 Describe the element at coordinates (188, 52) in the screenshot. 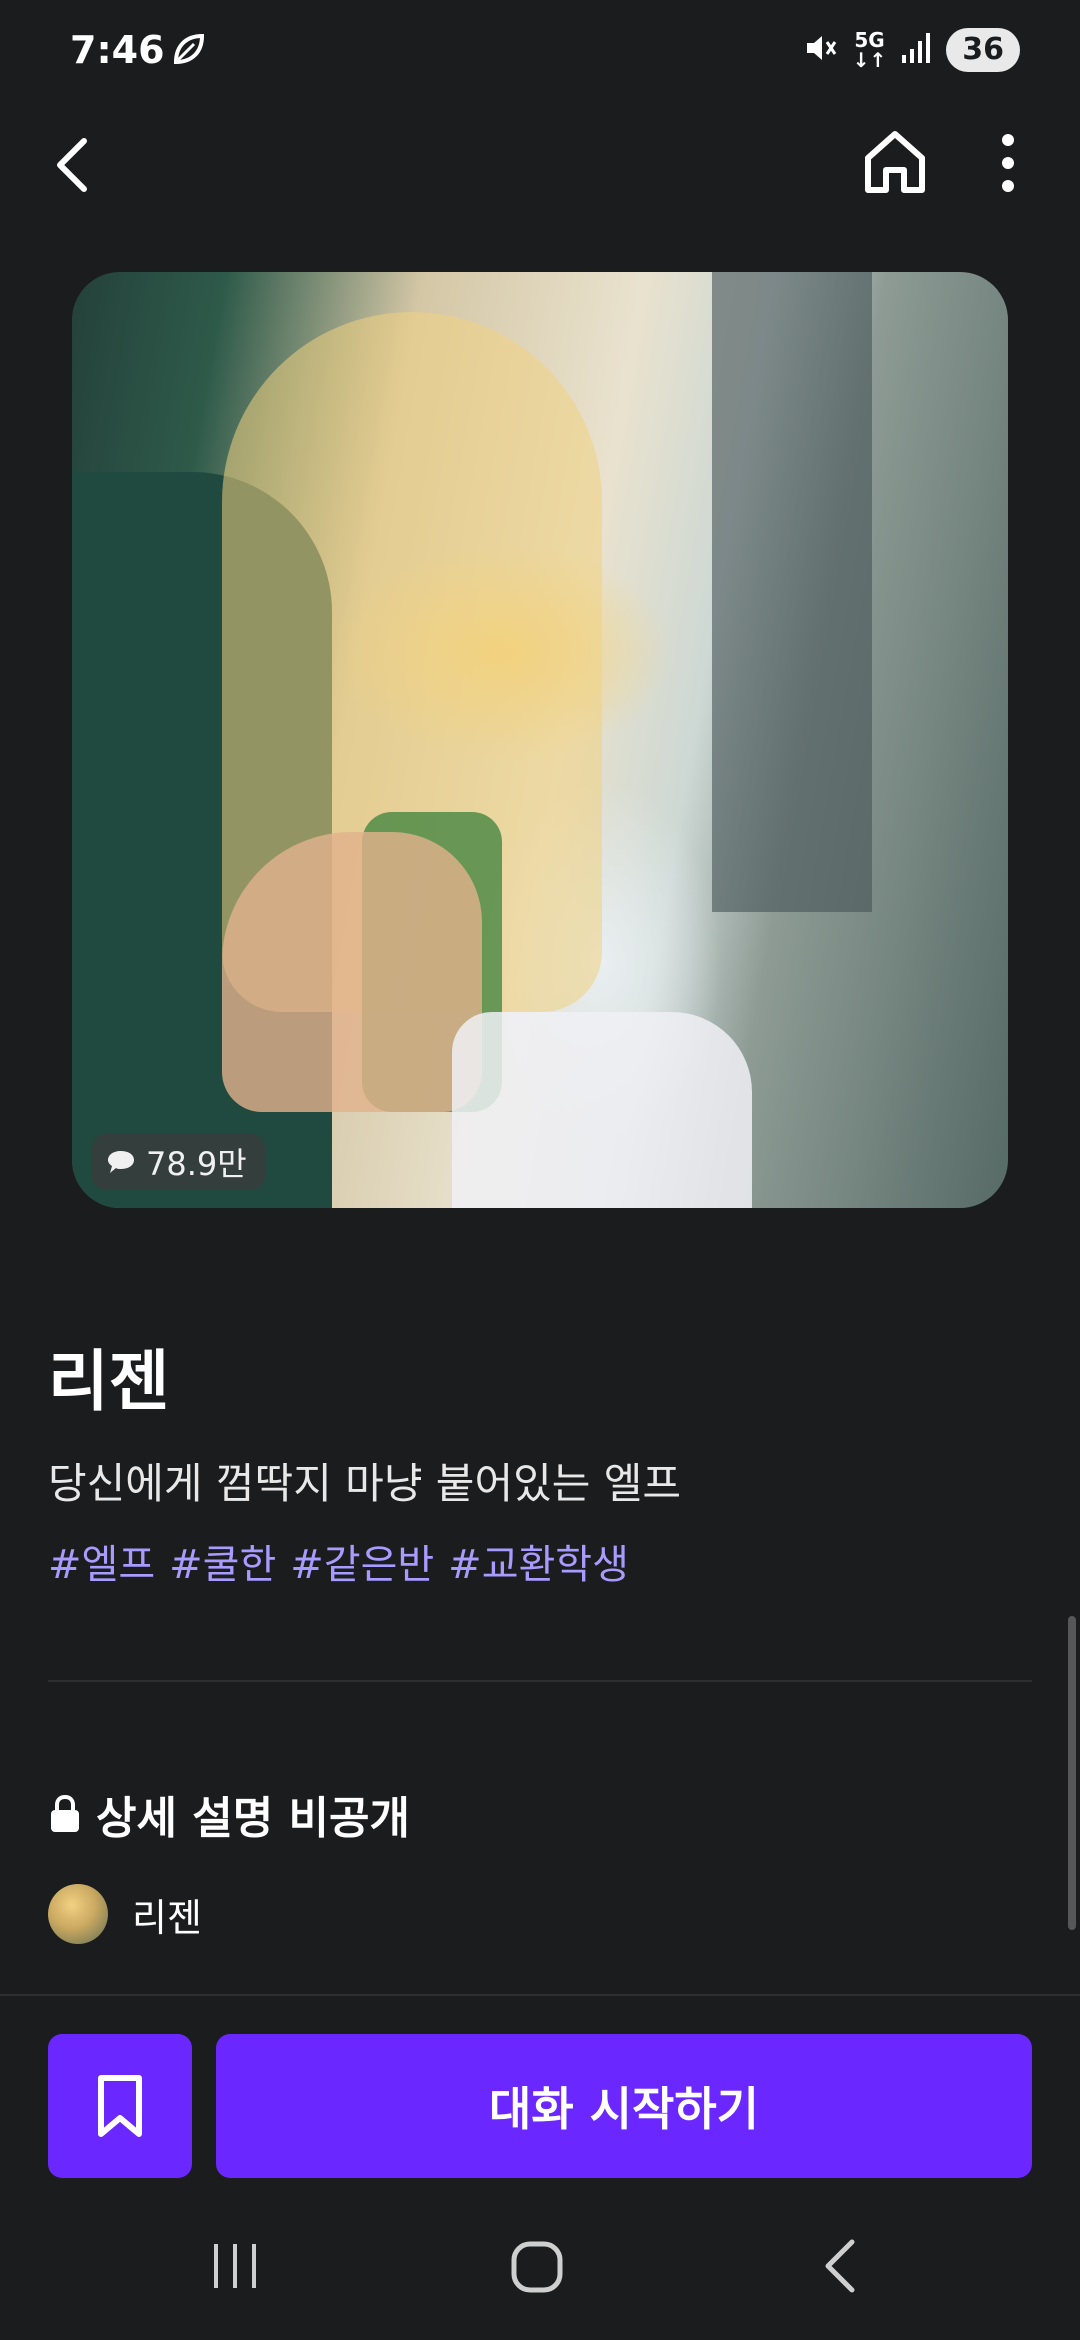

I see `leaf-icon` at that location.